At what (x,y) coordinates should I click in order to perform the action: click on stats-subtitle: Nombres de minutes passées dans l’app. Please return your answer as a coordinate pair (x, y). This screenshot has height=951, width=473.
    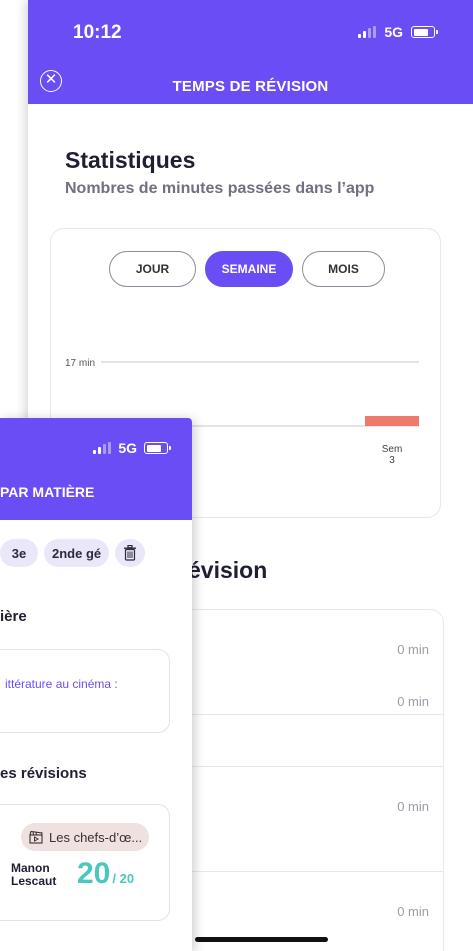
    Looking at the image, I should click on (220, 188).